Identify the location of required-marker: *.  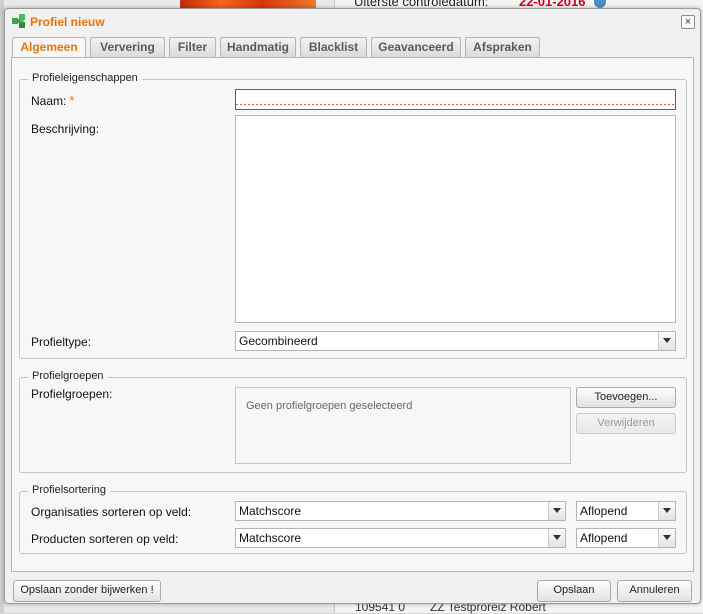
(72, 100).